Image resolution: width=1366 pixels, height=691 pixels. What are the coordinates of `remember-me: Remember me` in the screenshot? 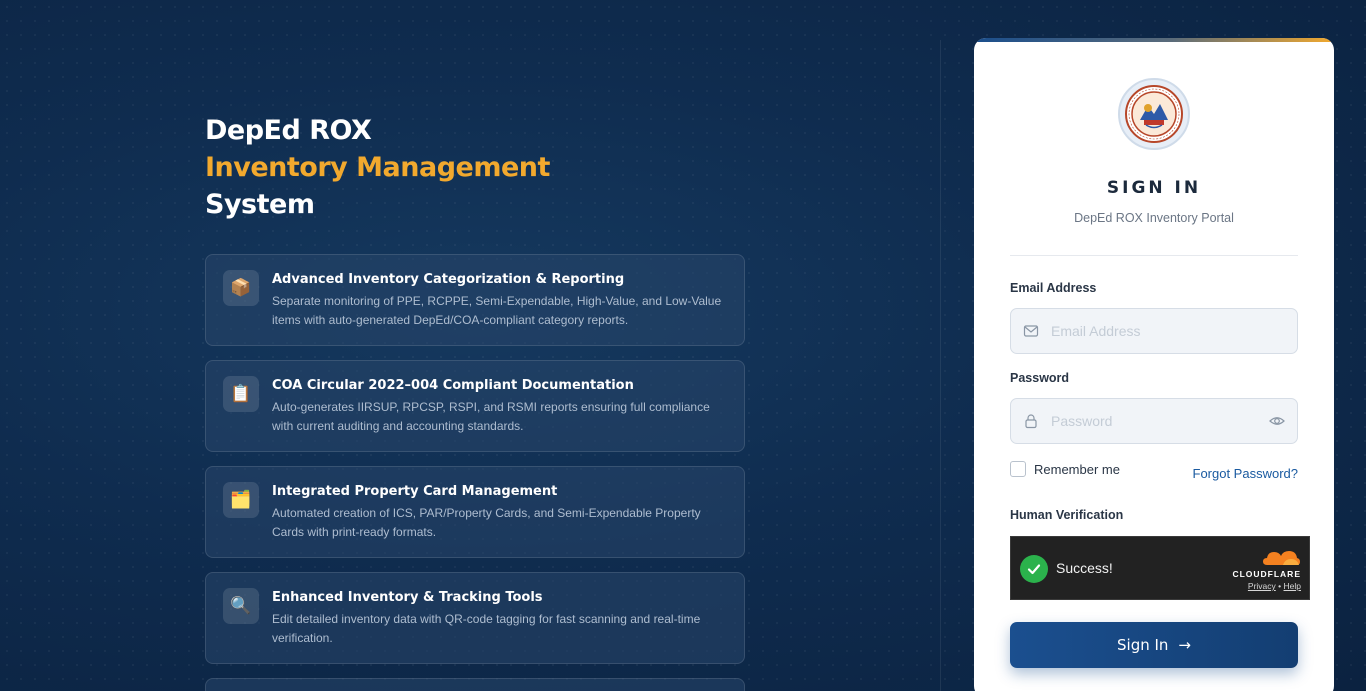 It's located at (1065, 469).